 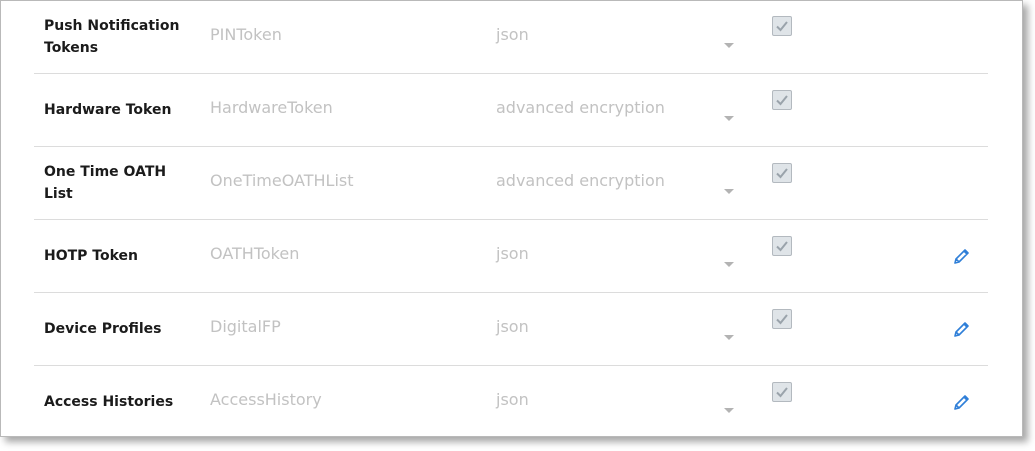 What do you see at coordinates (246, 34) in the screenshot?
I see `type-select: PINToken` at bounding box center [246, 34].